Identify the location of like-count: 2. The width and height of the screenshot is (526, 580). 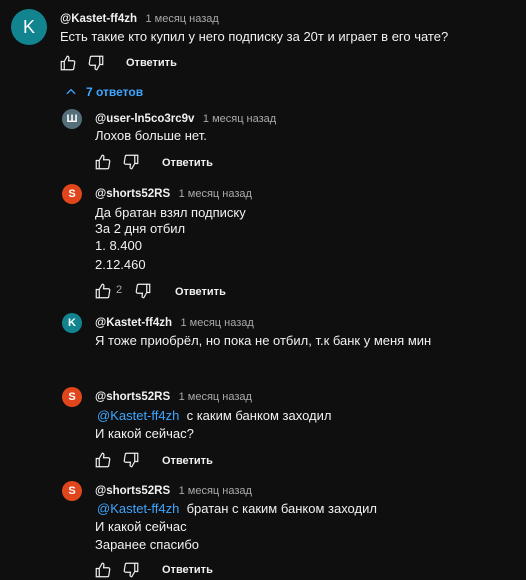
(119, 290).